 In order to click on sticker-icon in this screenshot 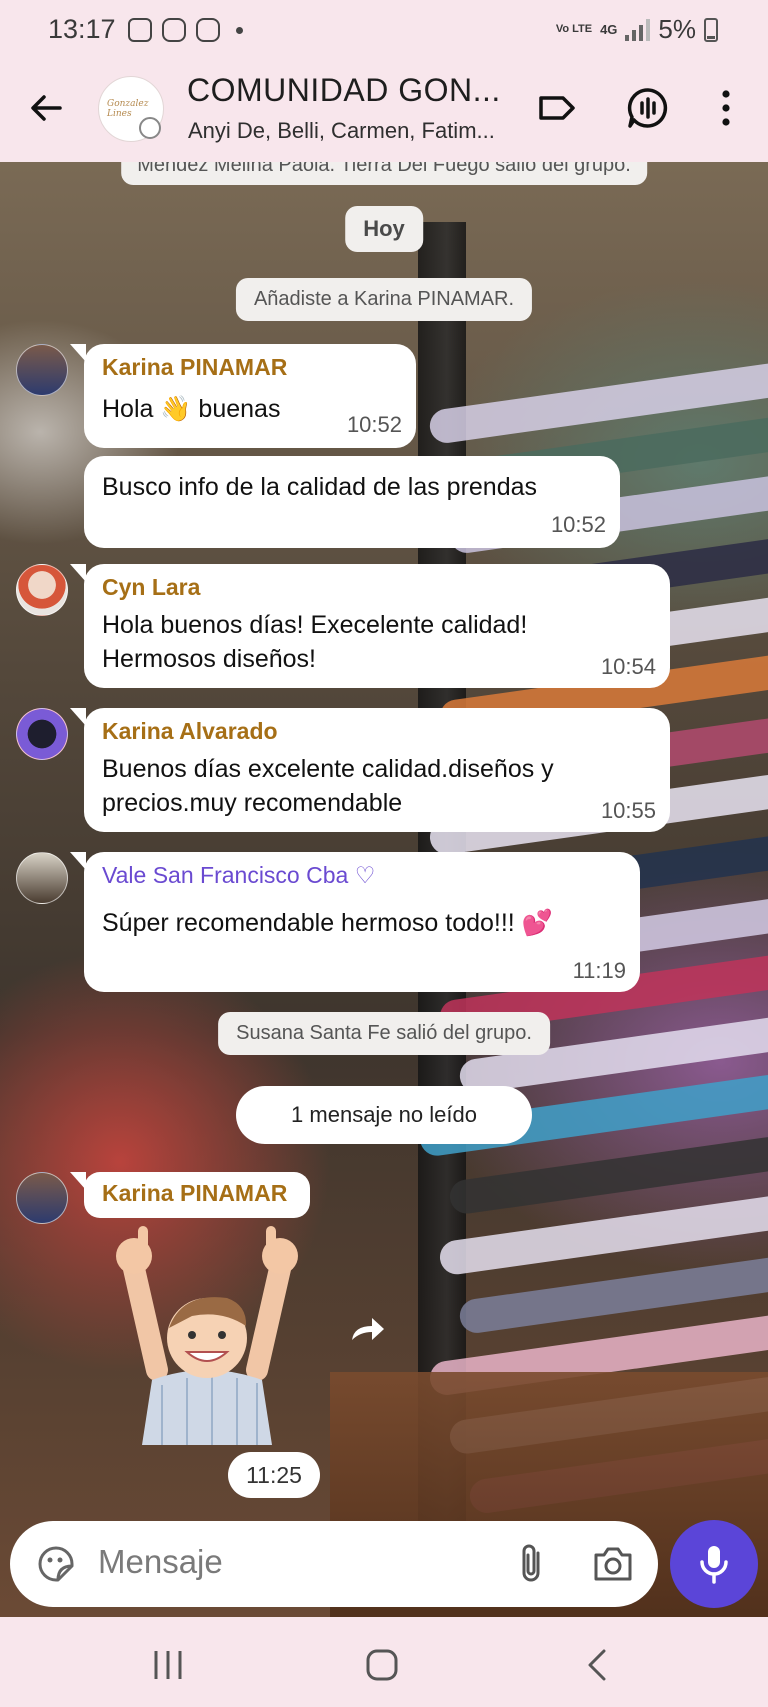, I will do `click(56, 1564)`.